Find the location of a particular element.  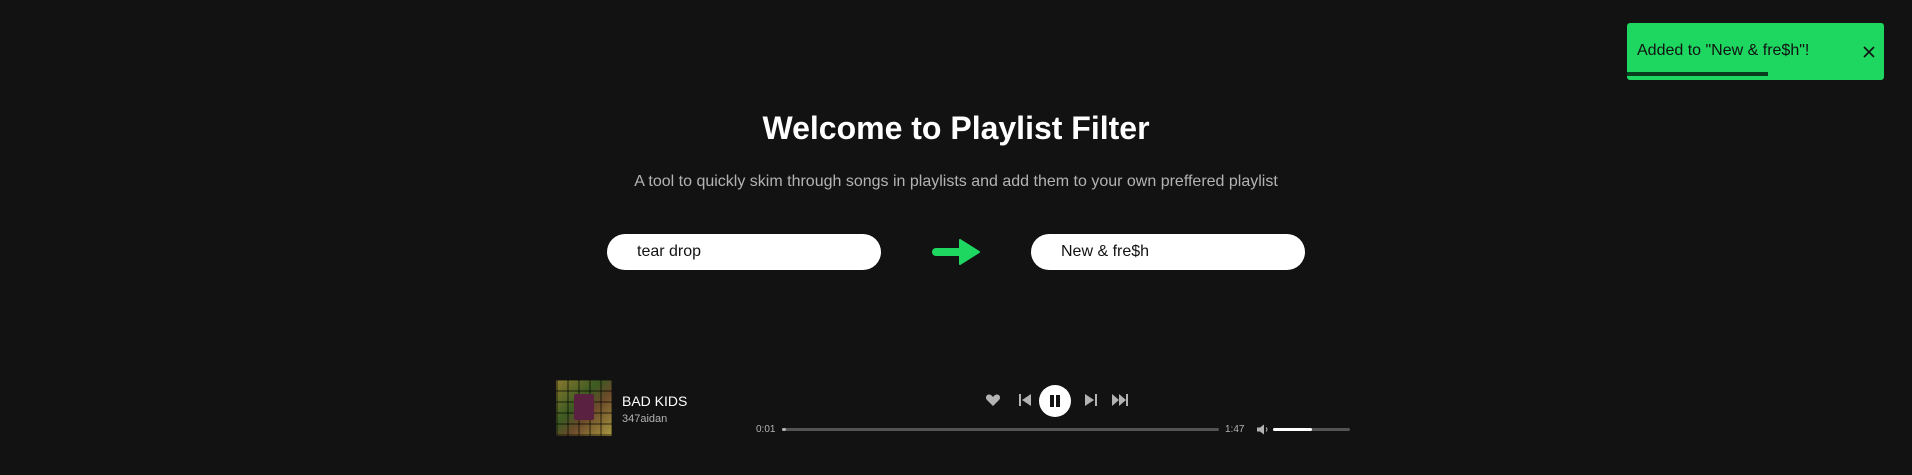

volume-slider is located at coordinates (1311, 429).